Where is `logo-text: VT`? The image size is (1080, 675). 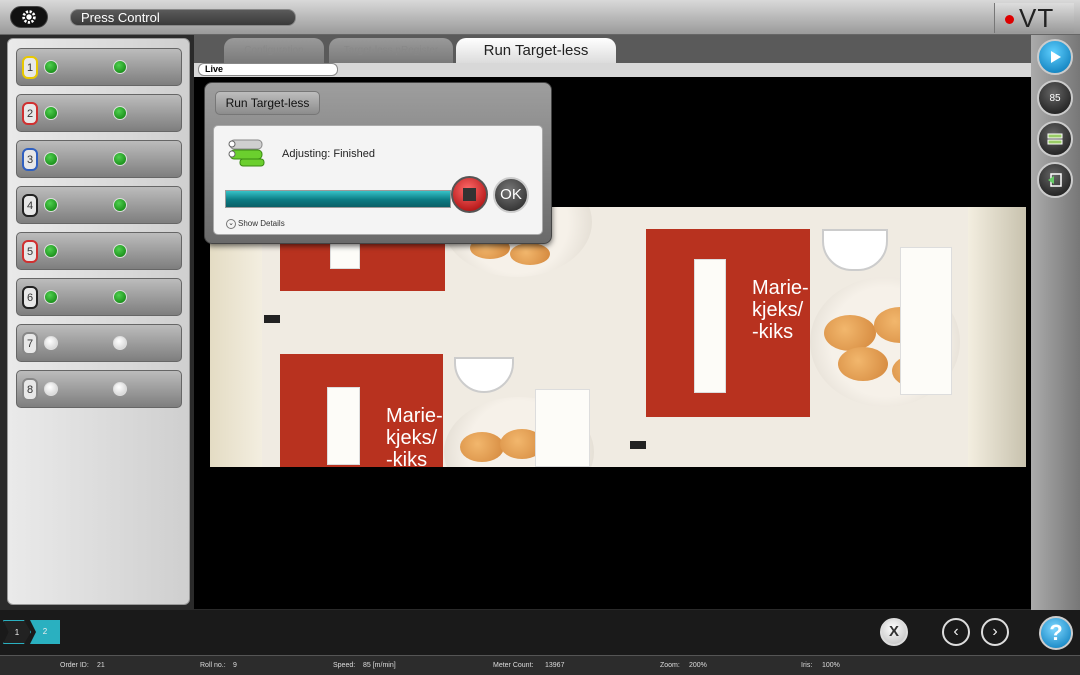 logo-text: VT is located at coordinates (1037, 18).